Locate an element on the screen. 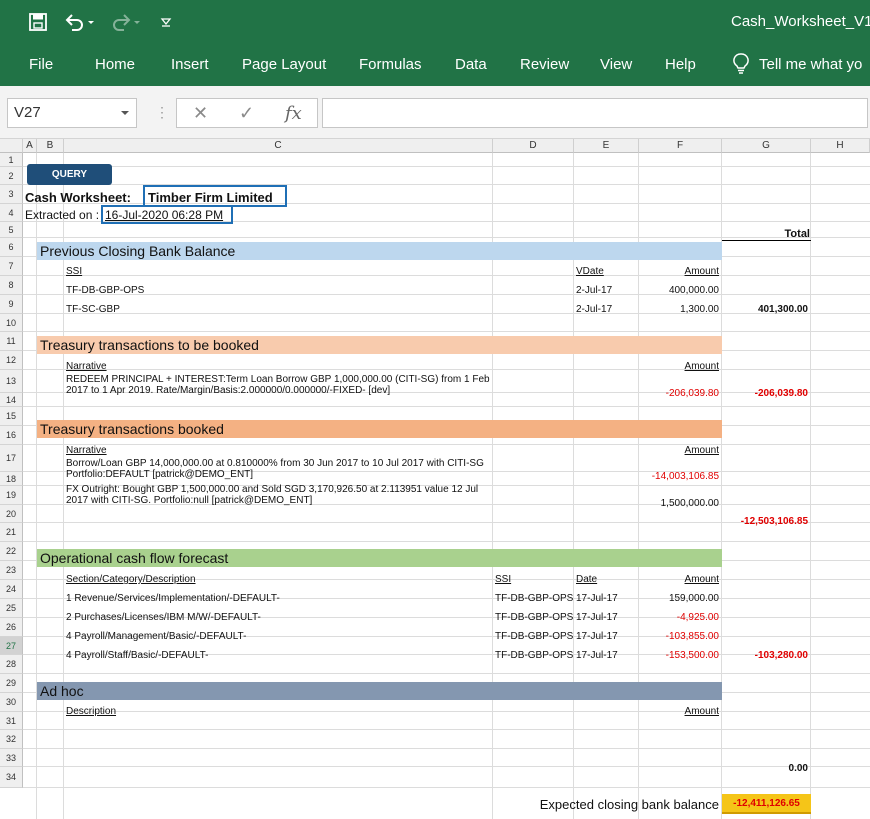 This screenshot has width=870, height=819. column-header-g: G is located at coordinates (766, 146).